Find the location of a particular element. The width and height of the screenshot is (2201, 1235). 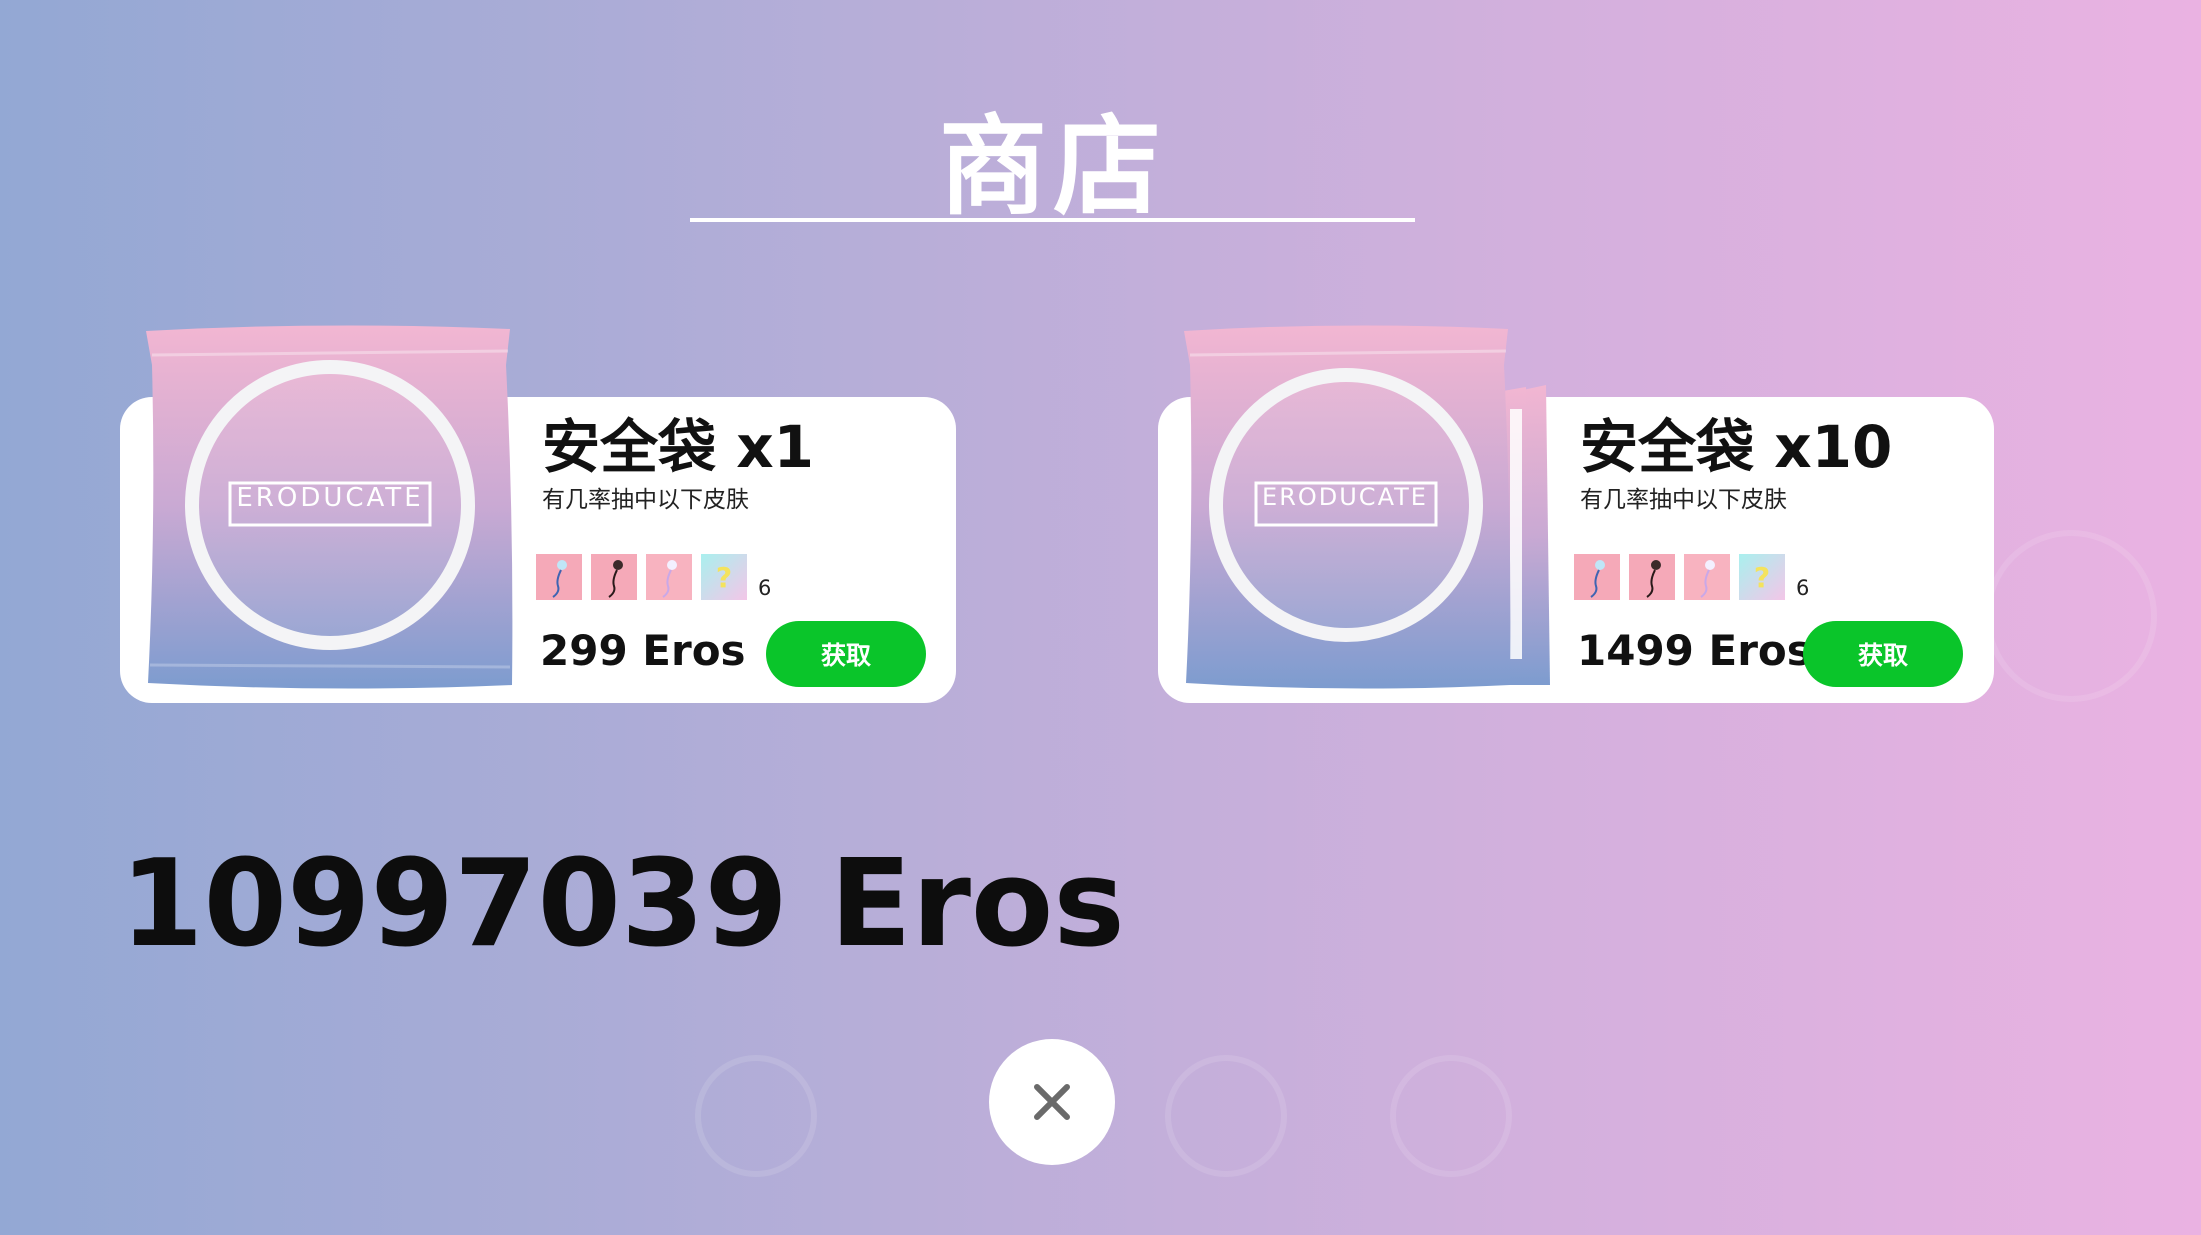

page-title: 商店 is located at coordinates (1052, 167).